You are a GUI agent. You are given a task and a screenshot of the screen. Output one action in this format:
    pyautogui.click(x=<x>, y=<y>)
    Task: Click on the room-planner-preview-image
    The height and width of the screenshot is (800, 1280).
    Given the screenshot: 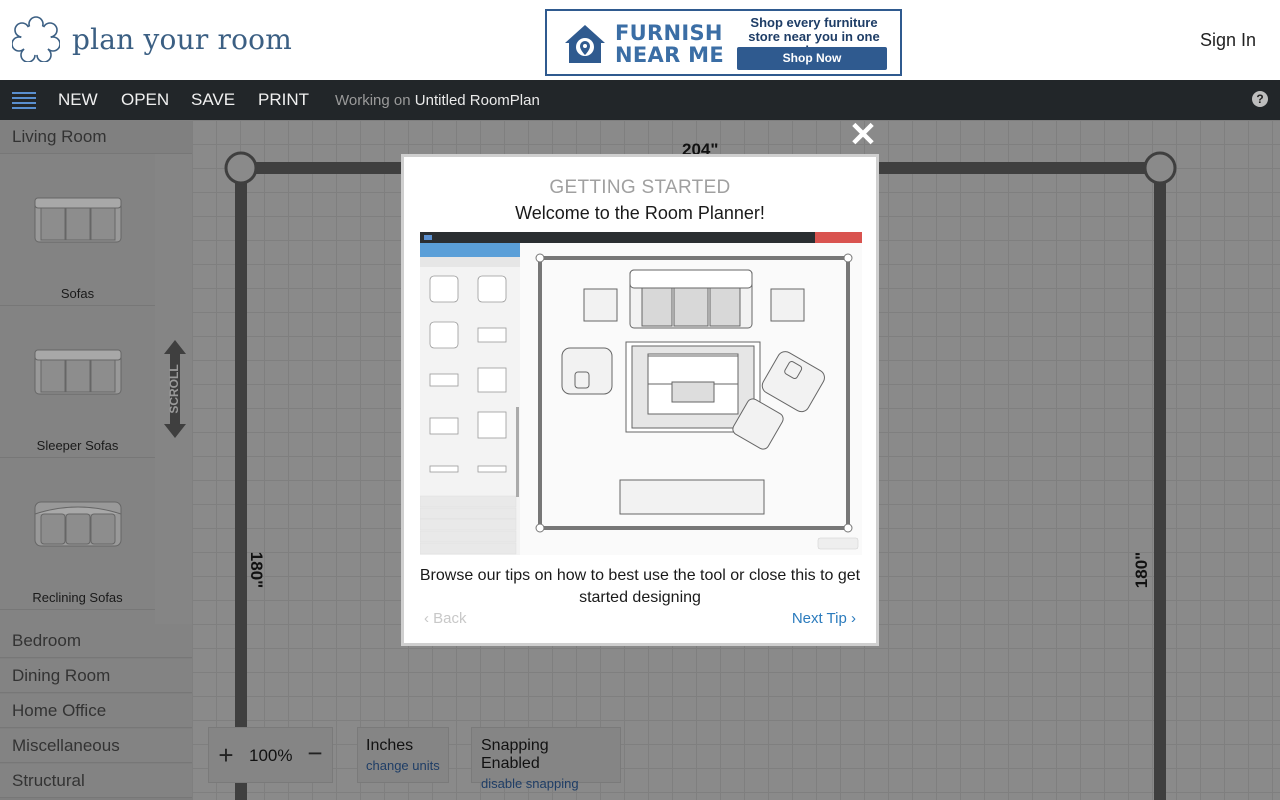 What is the action you would take?
    pyautogui.click(x=641, y=393)
    